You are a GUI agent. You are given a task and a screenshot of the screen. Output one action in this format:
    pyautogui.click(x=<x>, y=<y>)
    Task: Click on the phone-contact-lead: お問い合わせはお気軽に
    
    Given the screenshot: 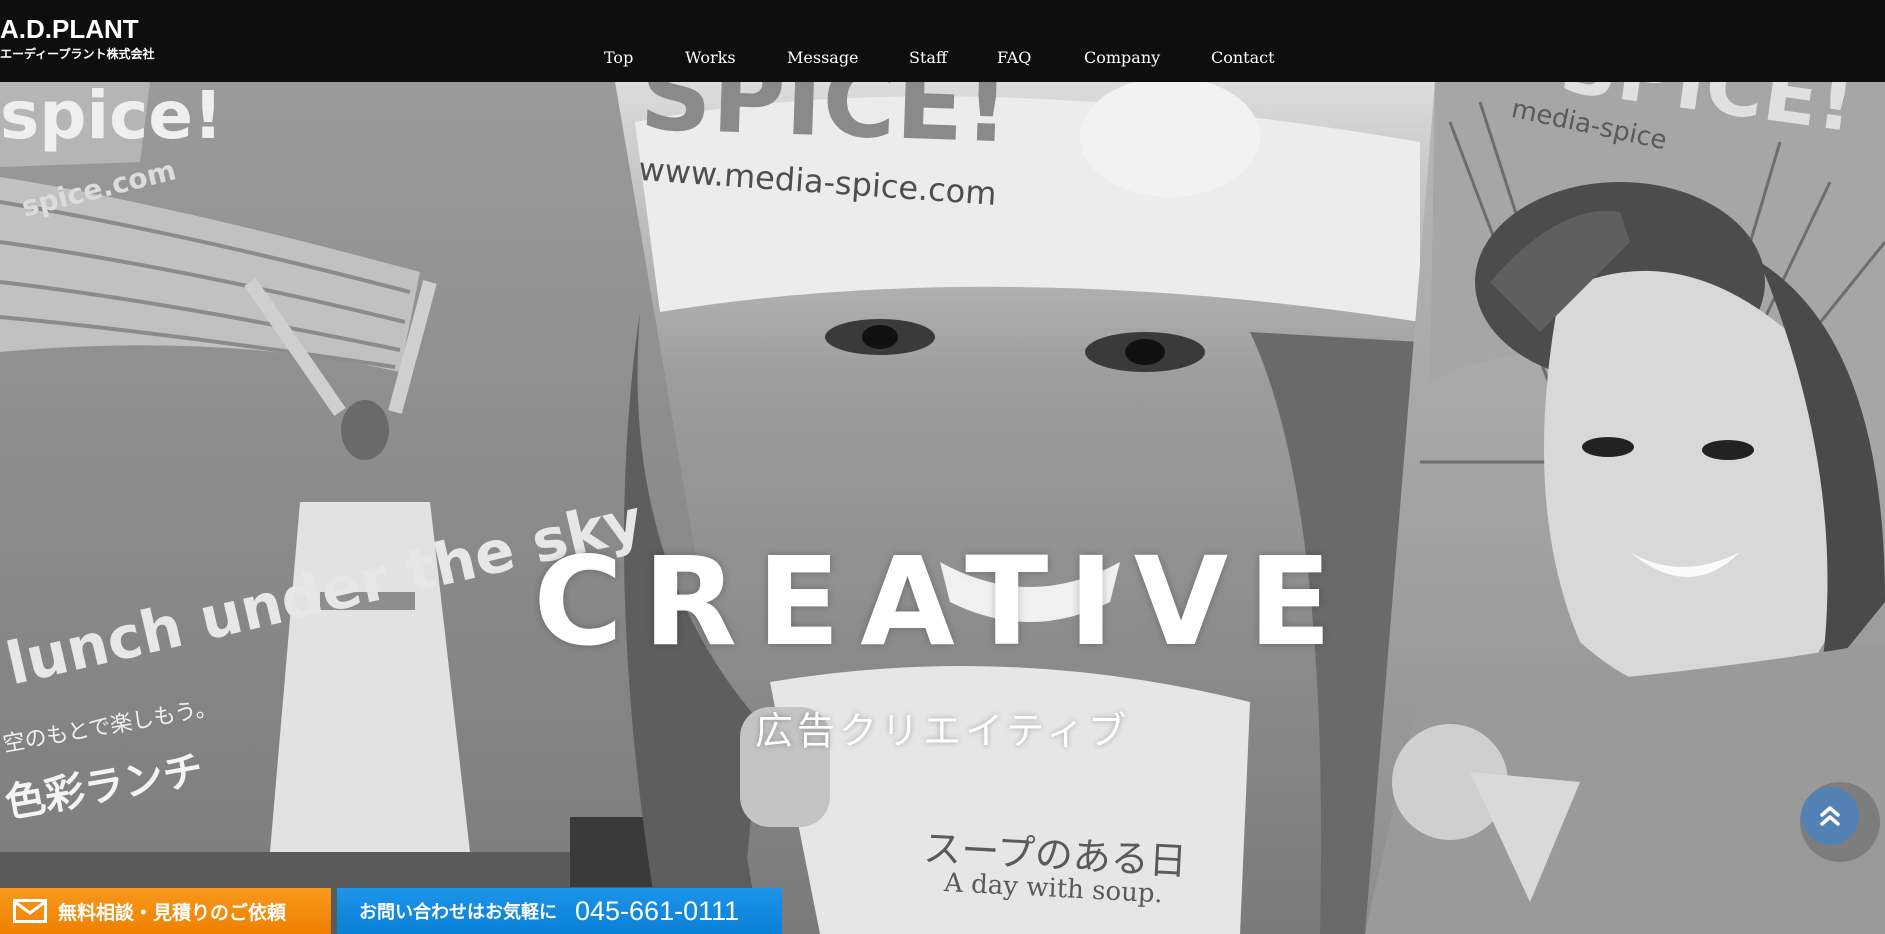 What is the action you would take?
    pyautogui.click(x=458, y=912)
    